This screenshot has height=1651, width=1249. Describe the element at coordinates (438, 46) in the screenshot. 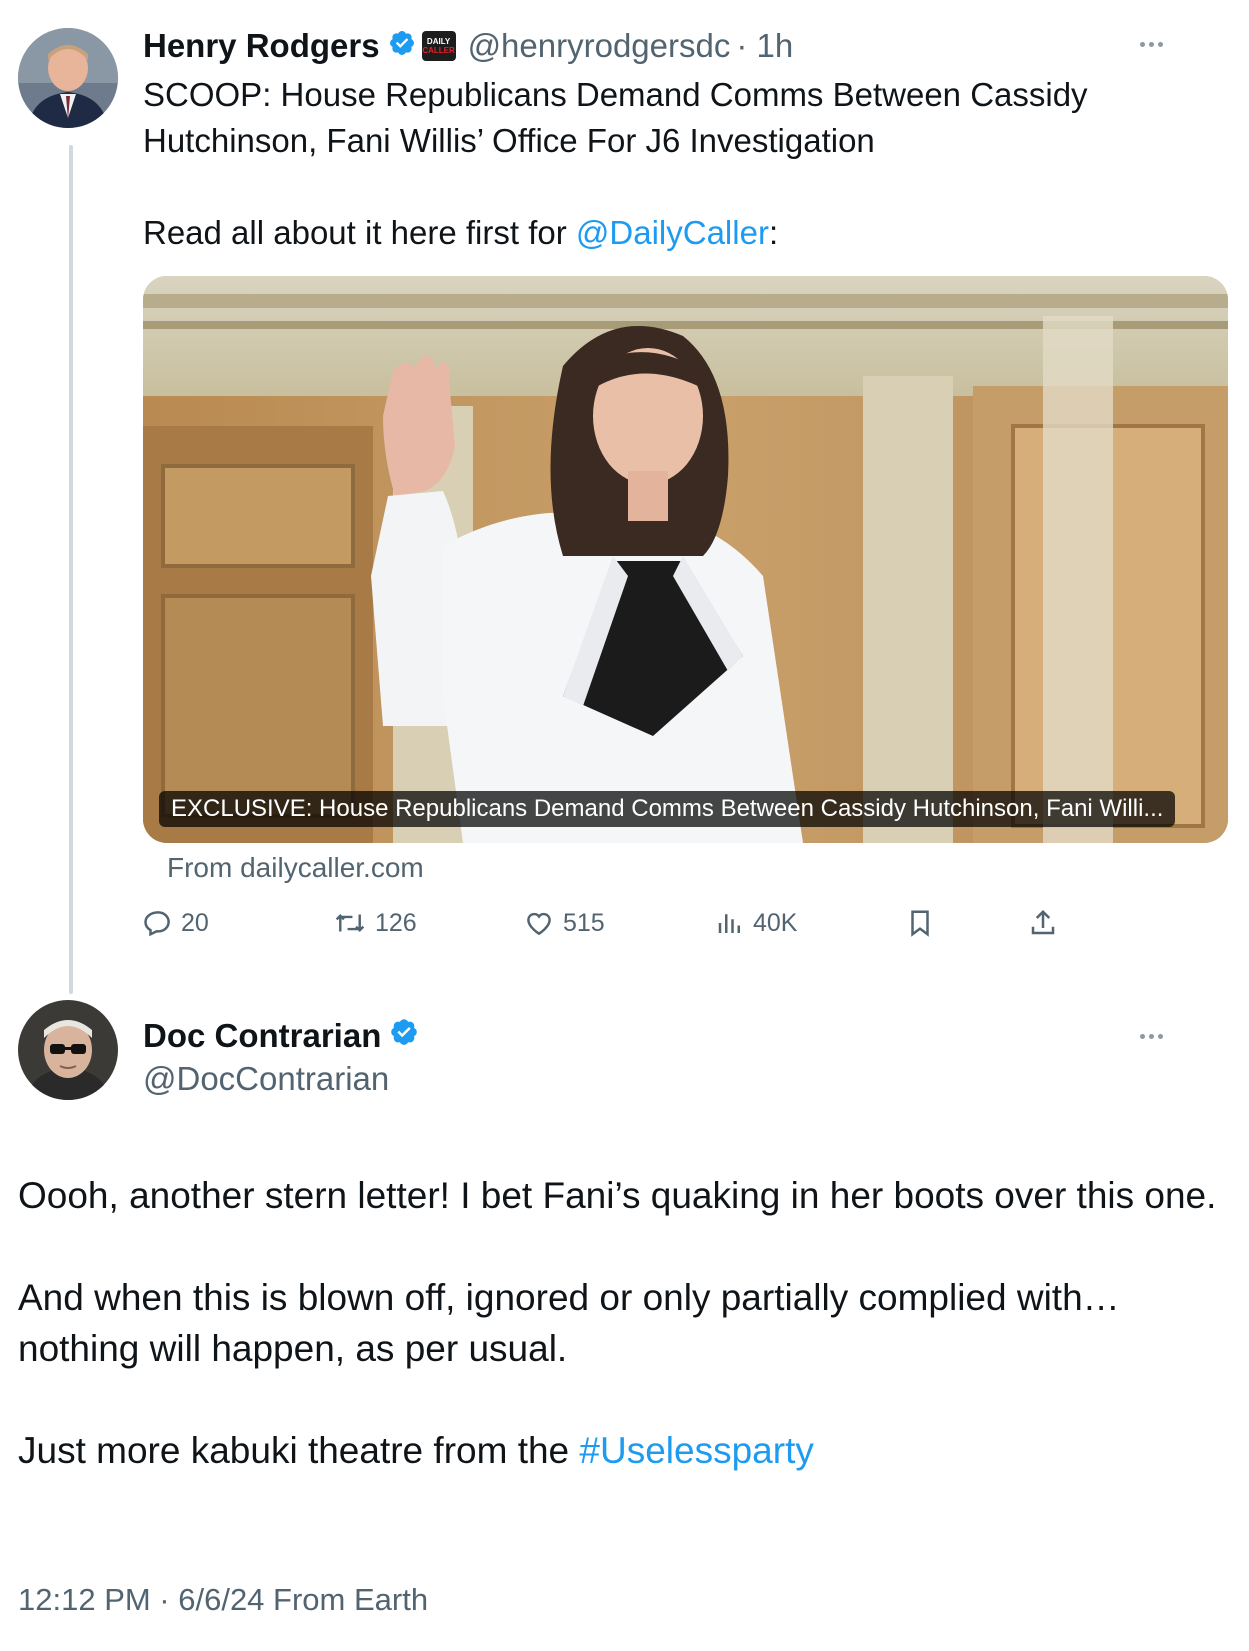

I see `daily-caller-badge-icon: DAILY CALLER` at that location.